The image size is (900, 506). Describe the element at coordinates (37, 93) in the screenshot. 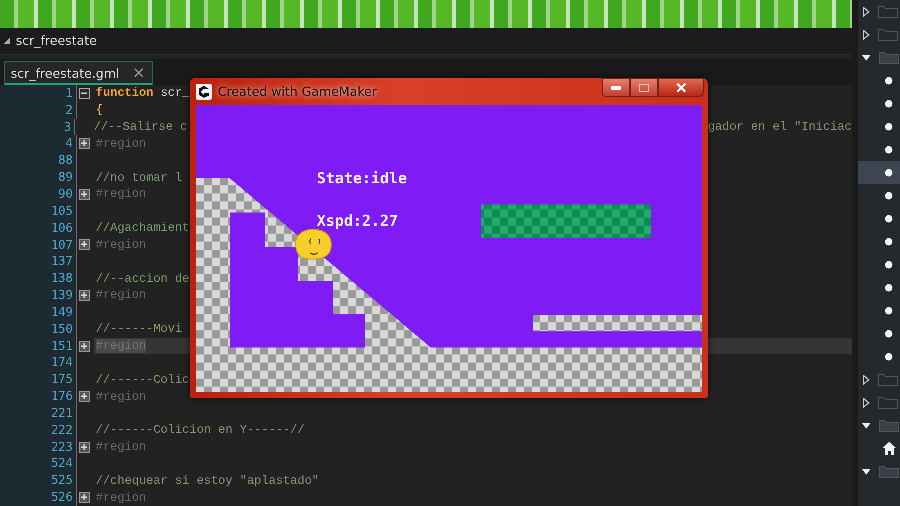

I see `line-number: 1` at that location.